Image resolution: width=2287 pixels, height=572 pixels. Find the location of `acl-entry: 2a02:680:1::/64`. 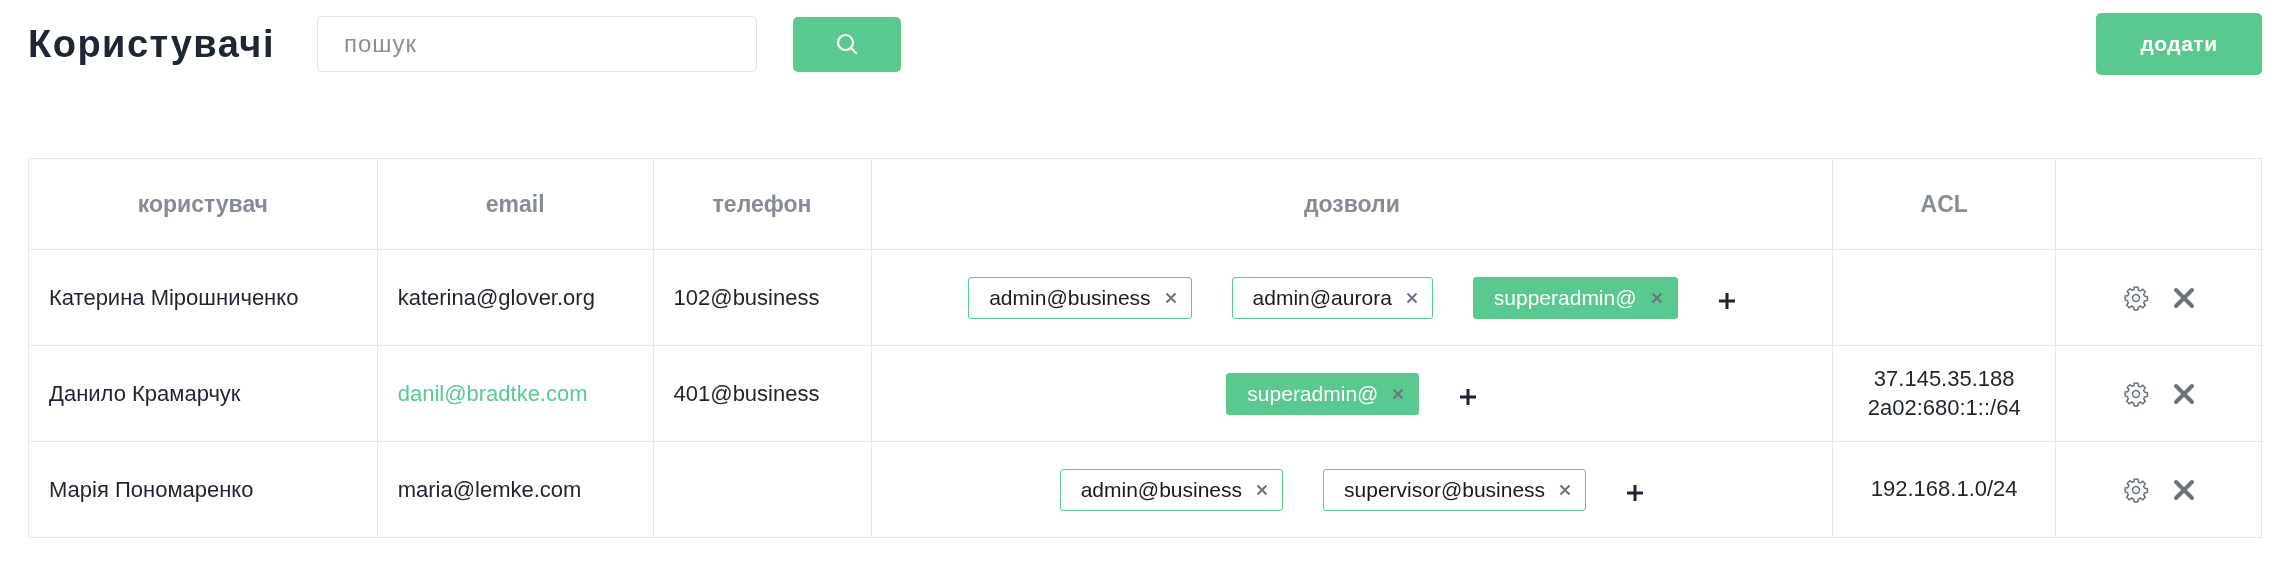

acl-entry: 2a02:680:1::/64 is located at coordinates (1944, 407).